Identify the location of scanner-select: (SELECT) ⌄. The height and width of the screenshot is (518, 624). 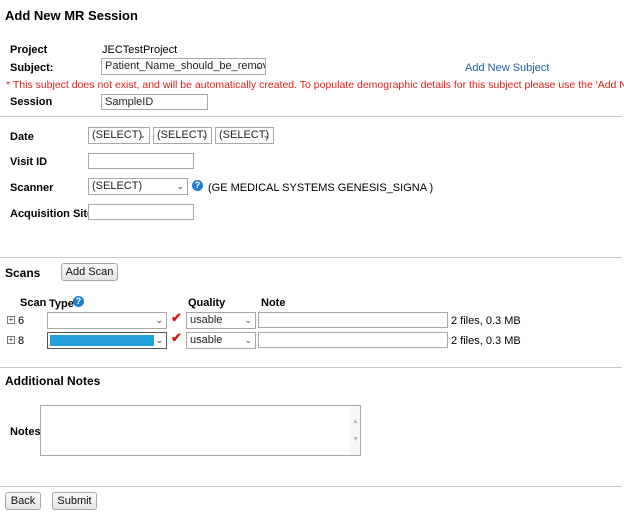
(138, 186).